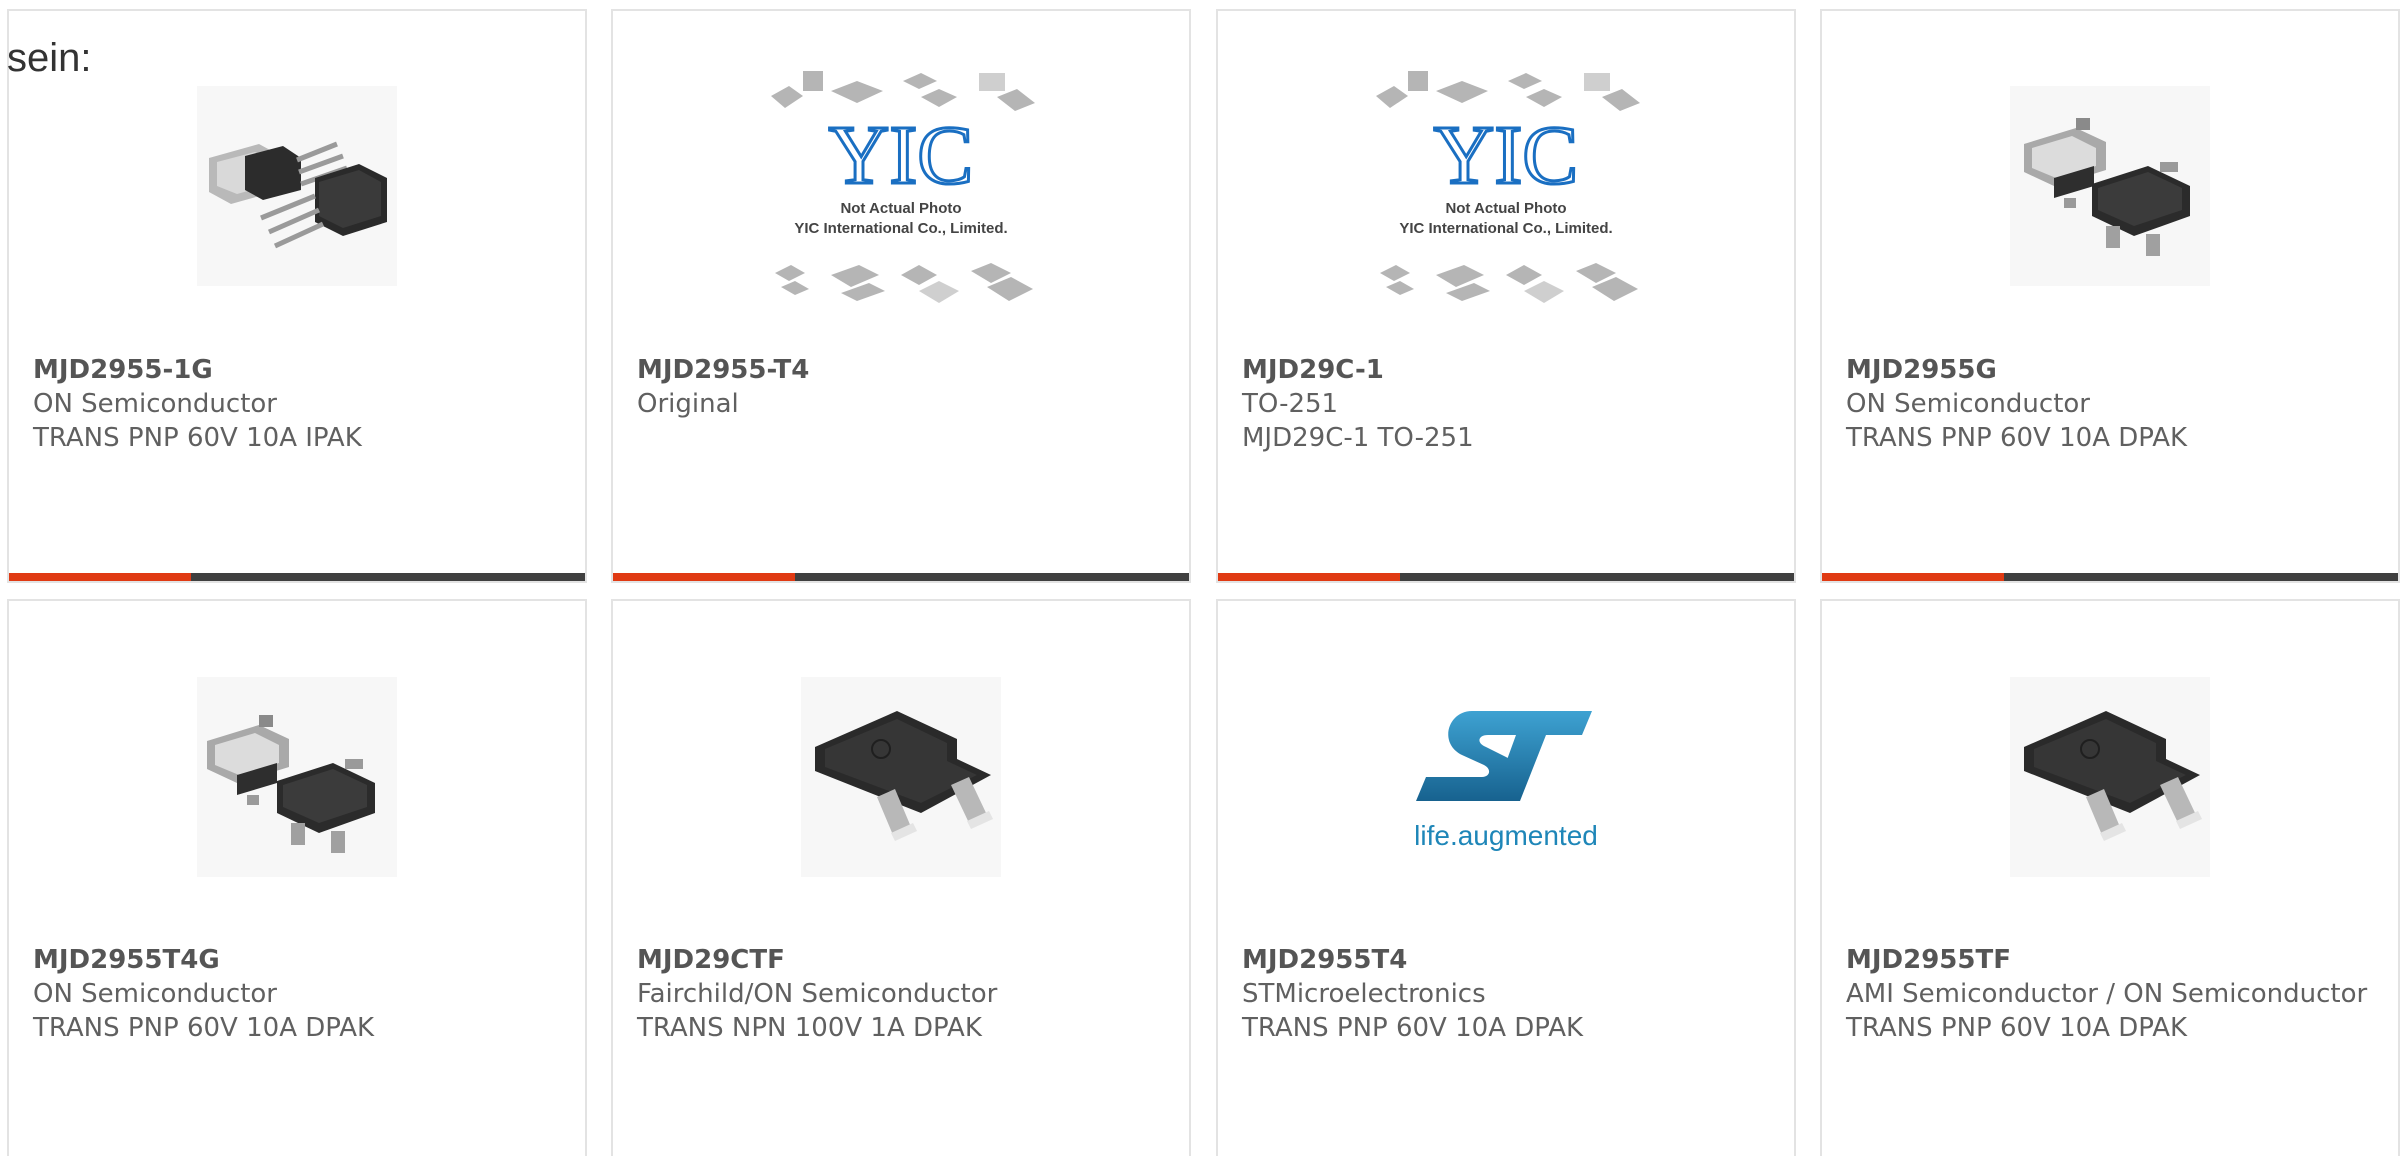  I want to click on part-number: MJD2955TF, so click(2112, 960).